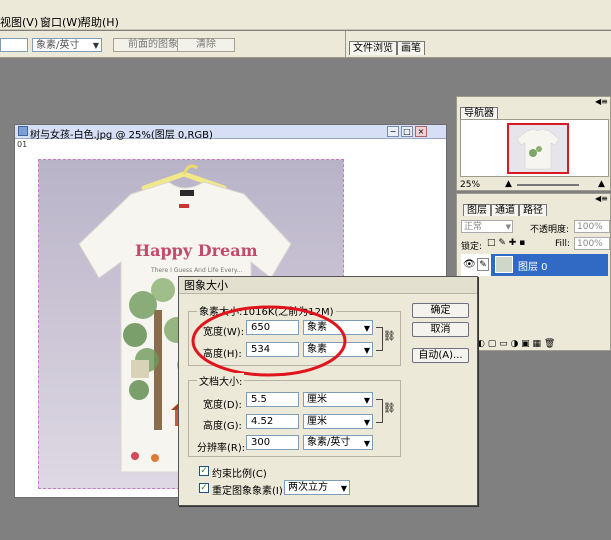 The height and width of the screenshot is (540, 611). What do you see at coordinates (477, 210) in the screenshot?
I see `tab-layers: 图层` at bounding box center [477, 210].